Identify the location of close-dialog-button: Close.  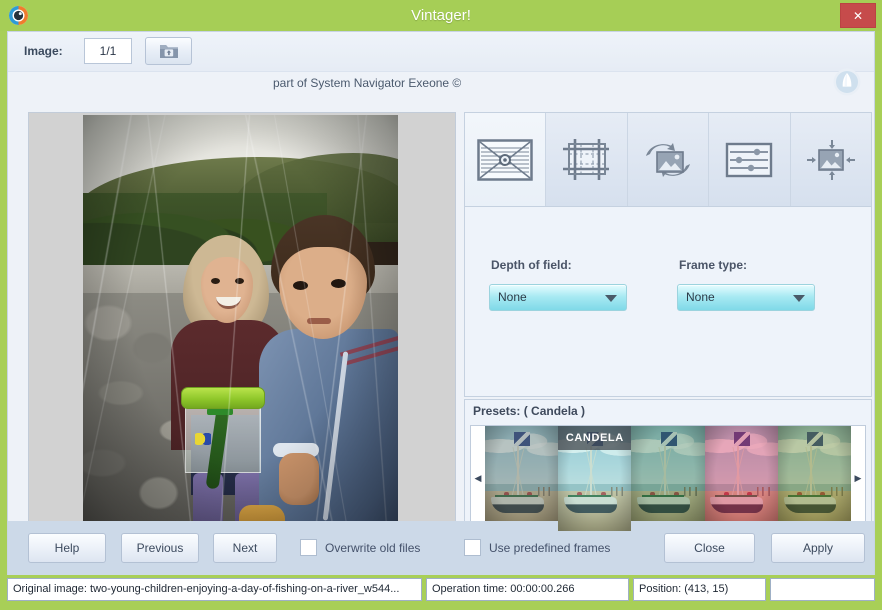
(709, 548).